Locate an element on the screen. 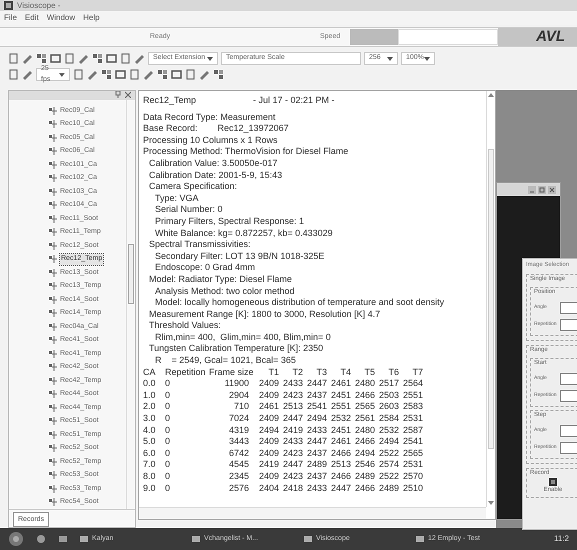  maximize-icon is located at coordinates (542, 190).